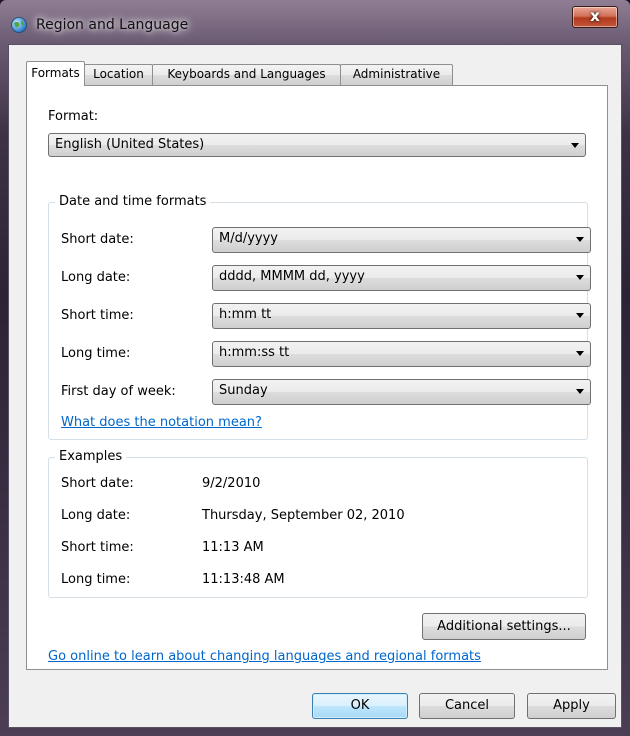 The image size is (630, 736). Describe the element at coordinates (401, 354) in the screenshot. I see `long-time-dropdown: h:mm:ss tt` at that location.